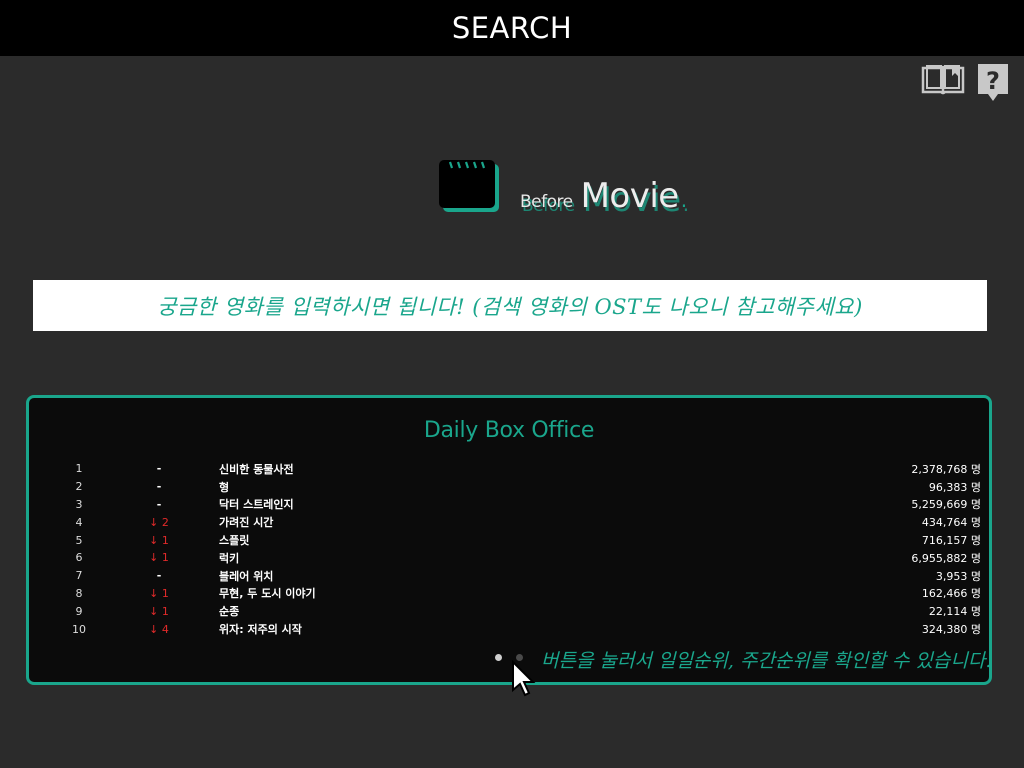 The width and height of the screenshot is (1024, 768). Describe the element at coordinates (954, 487) in the screenshot. I see `audience-count: 96,383 명` at that location.